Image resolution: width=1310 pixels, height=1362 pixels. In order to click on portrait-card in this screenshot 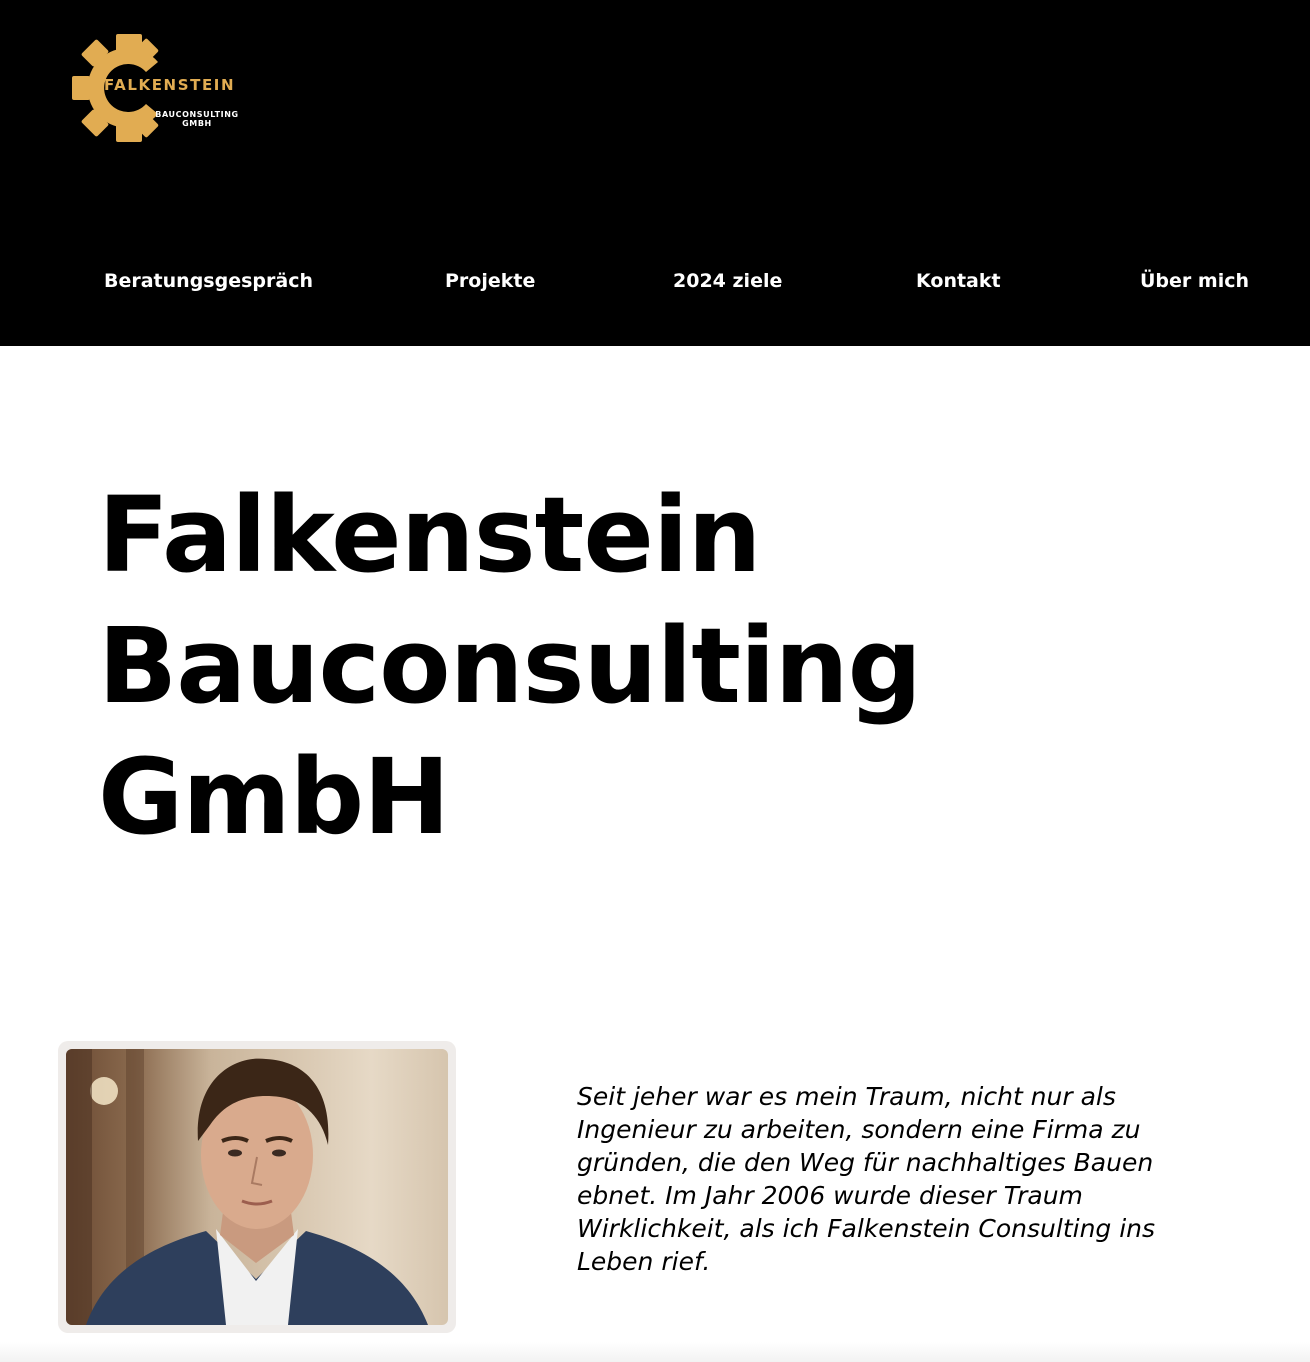, I will do `click(257, 1187)`.